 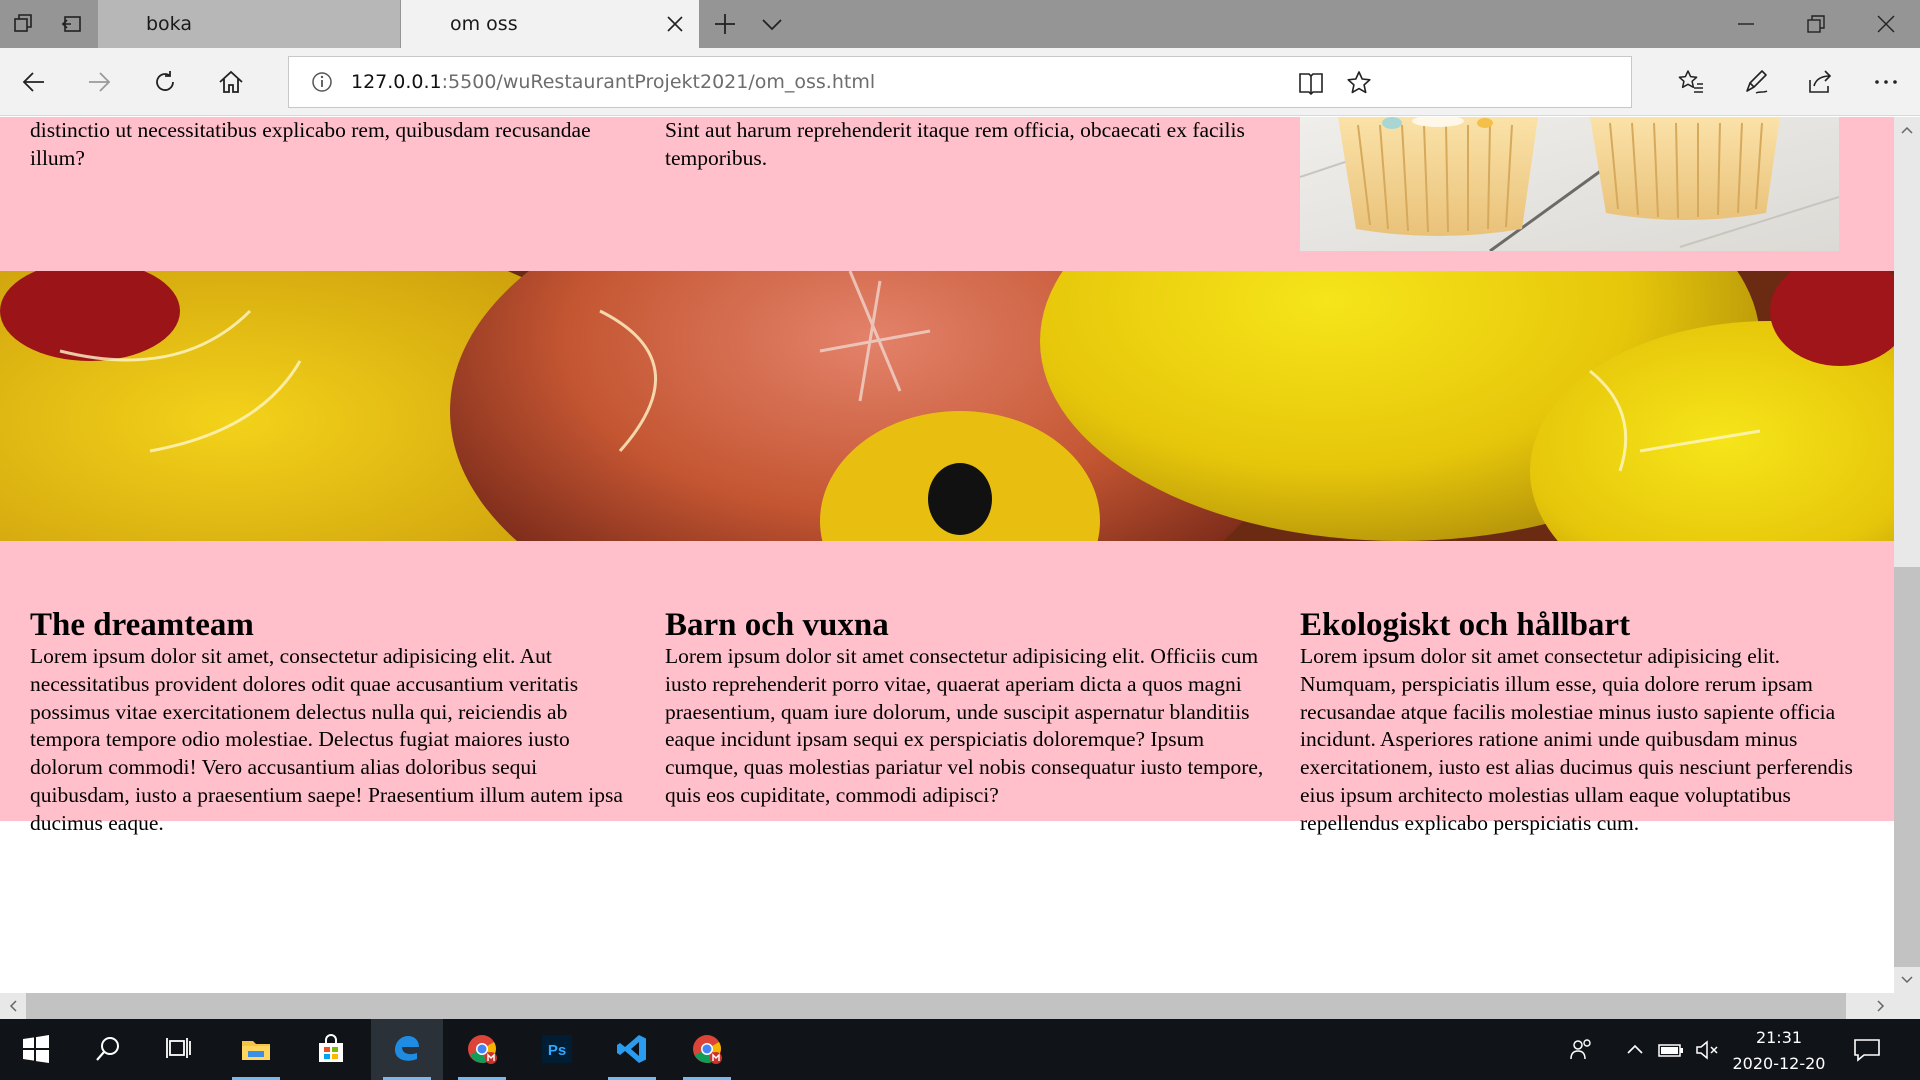 I want to click on info-icon, so click(x=322, y=82).